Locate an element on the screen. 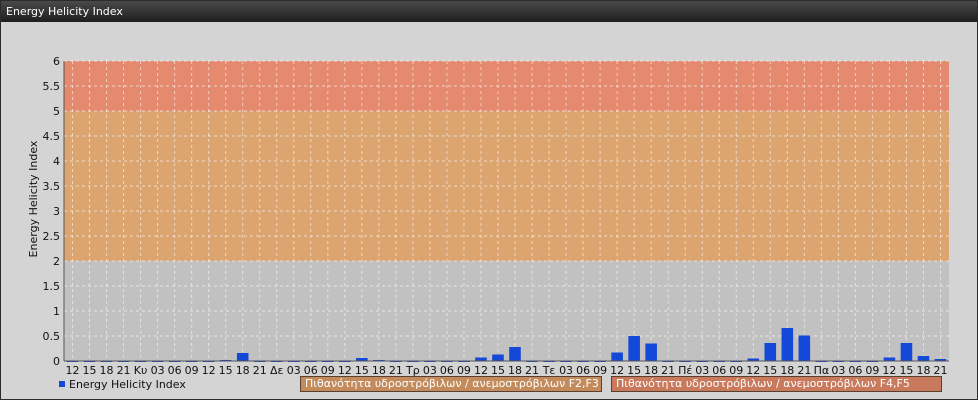 Image resolution: width=978 pixels, height=400 pixels. x-tick-label: 18 is located at coordinates (243, 370).